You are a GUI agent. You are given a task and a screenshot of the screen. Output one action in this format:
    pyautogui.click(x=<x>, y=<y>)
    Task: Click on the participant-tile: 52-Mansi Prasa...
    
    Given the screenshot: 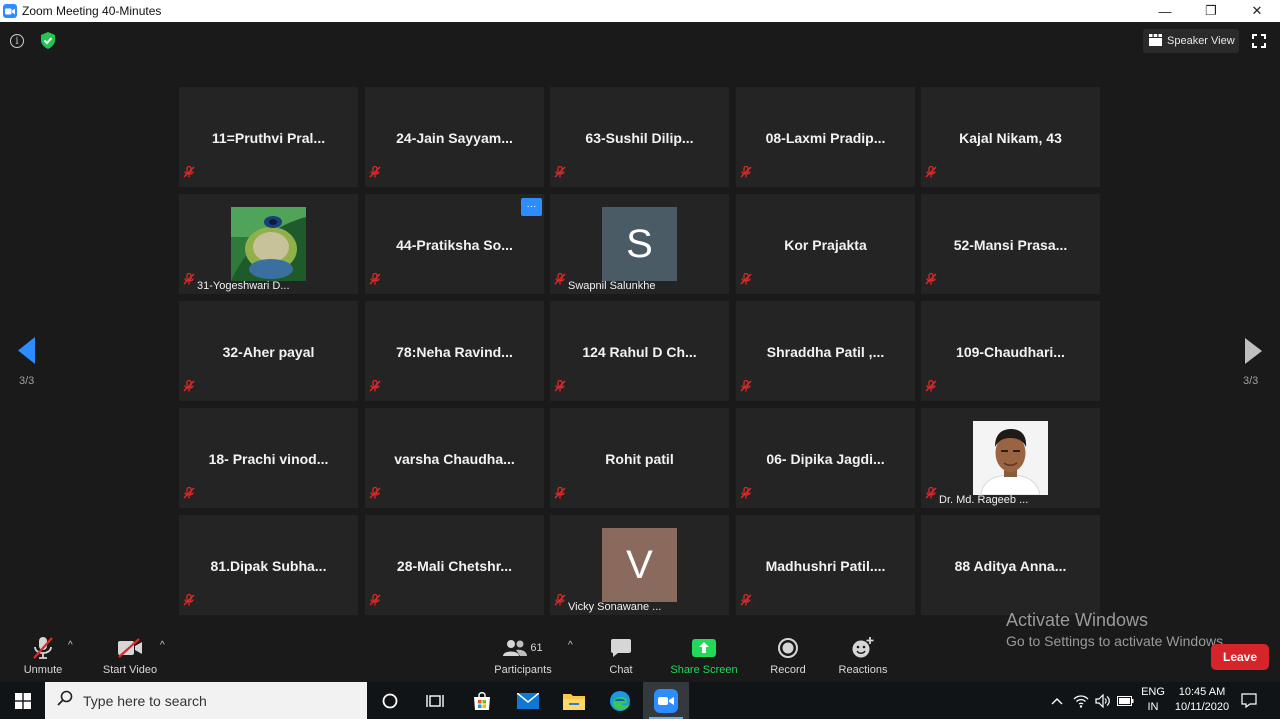 What is the action you would take?
    pyautogui.click(x=1010, y=244)
    